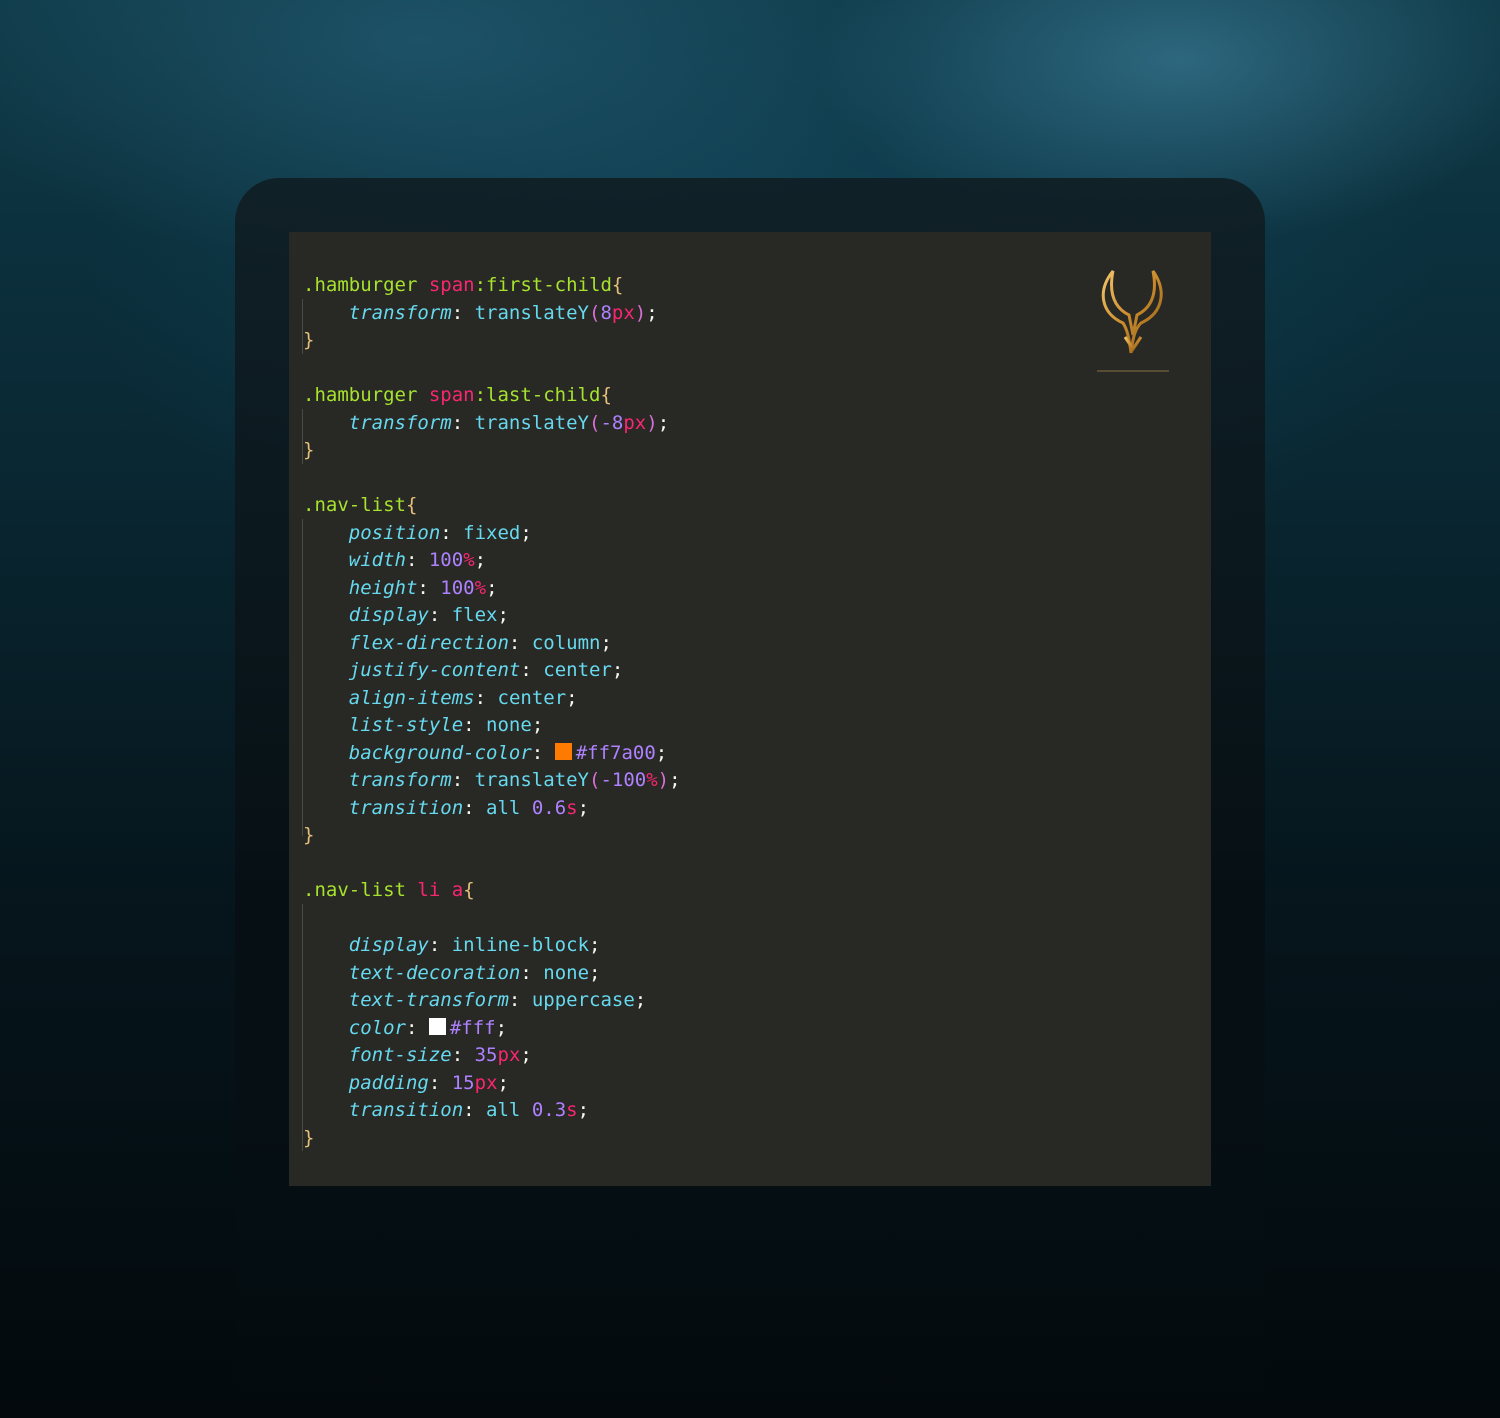  Describe the element at coordinates (563, 751) in the screenshot. I see `color-swatch-orange` at that location.